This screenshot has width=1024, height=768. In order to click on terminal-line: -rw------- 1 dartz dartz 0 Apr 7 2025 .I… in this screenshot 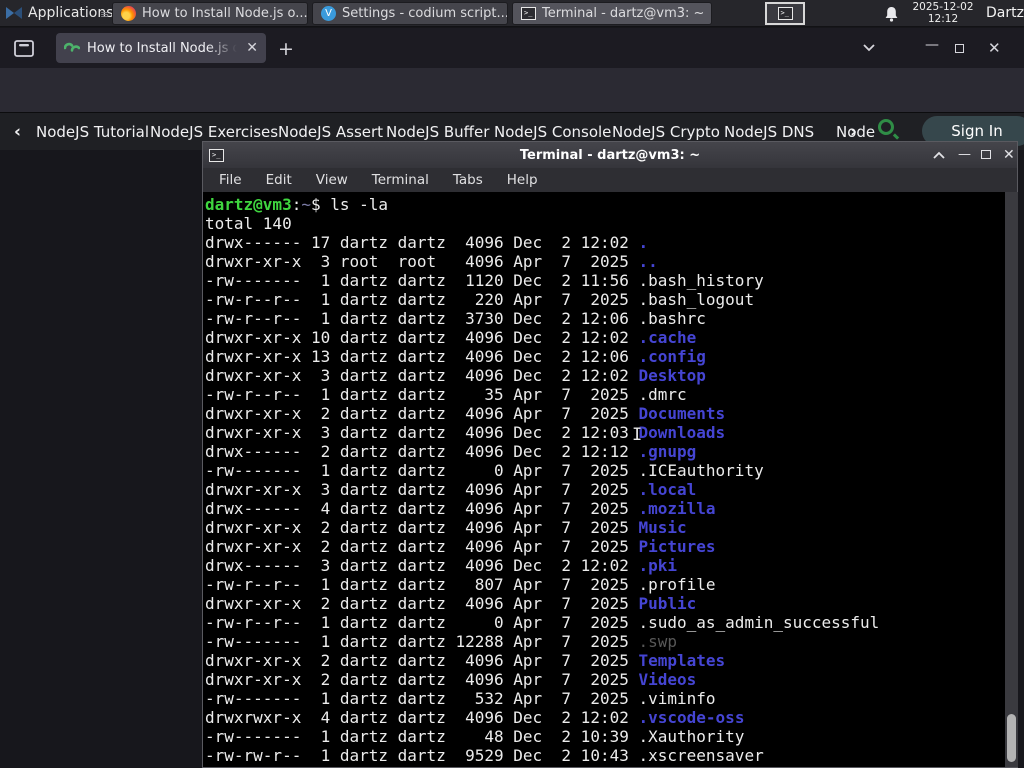, I will do `click(484, 470)`.